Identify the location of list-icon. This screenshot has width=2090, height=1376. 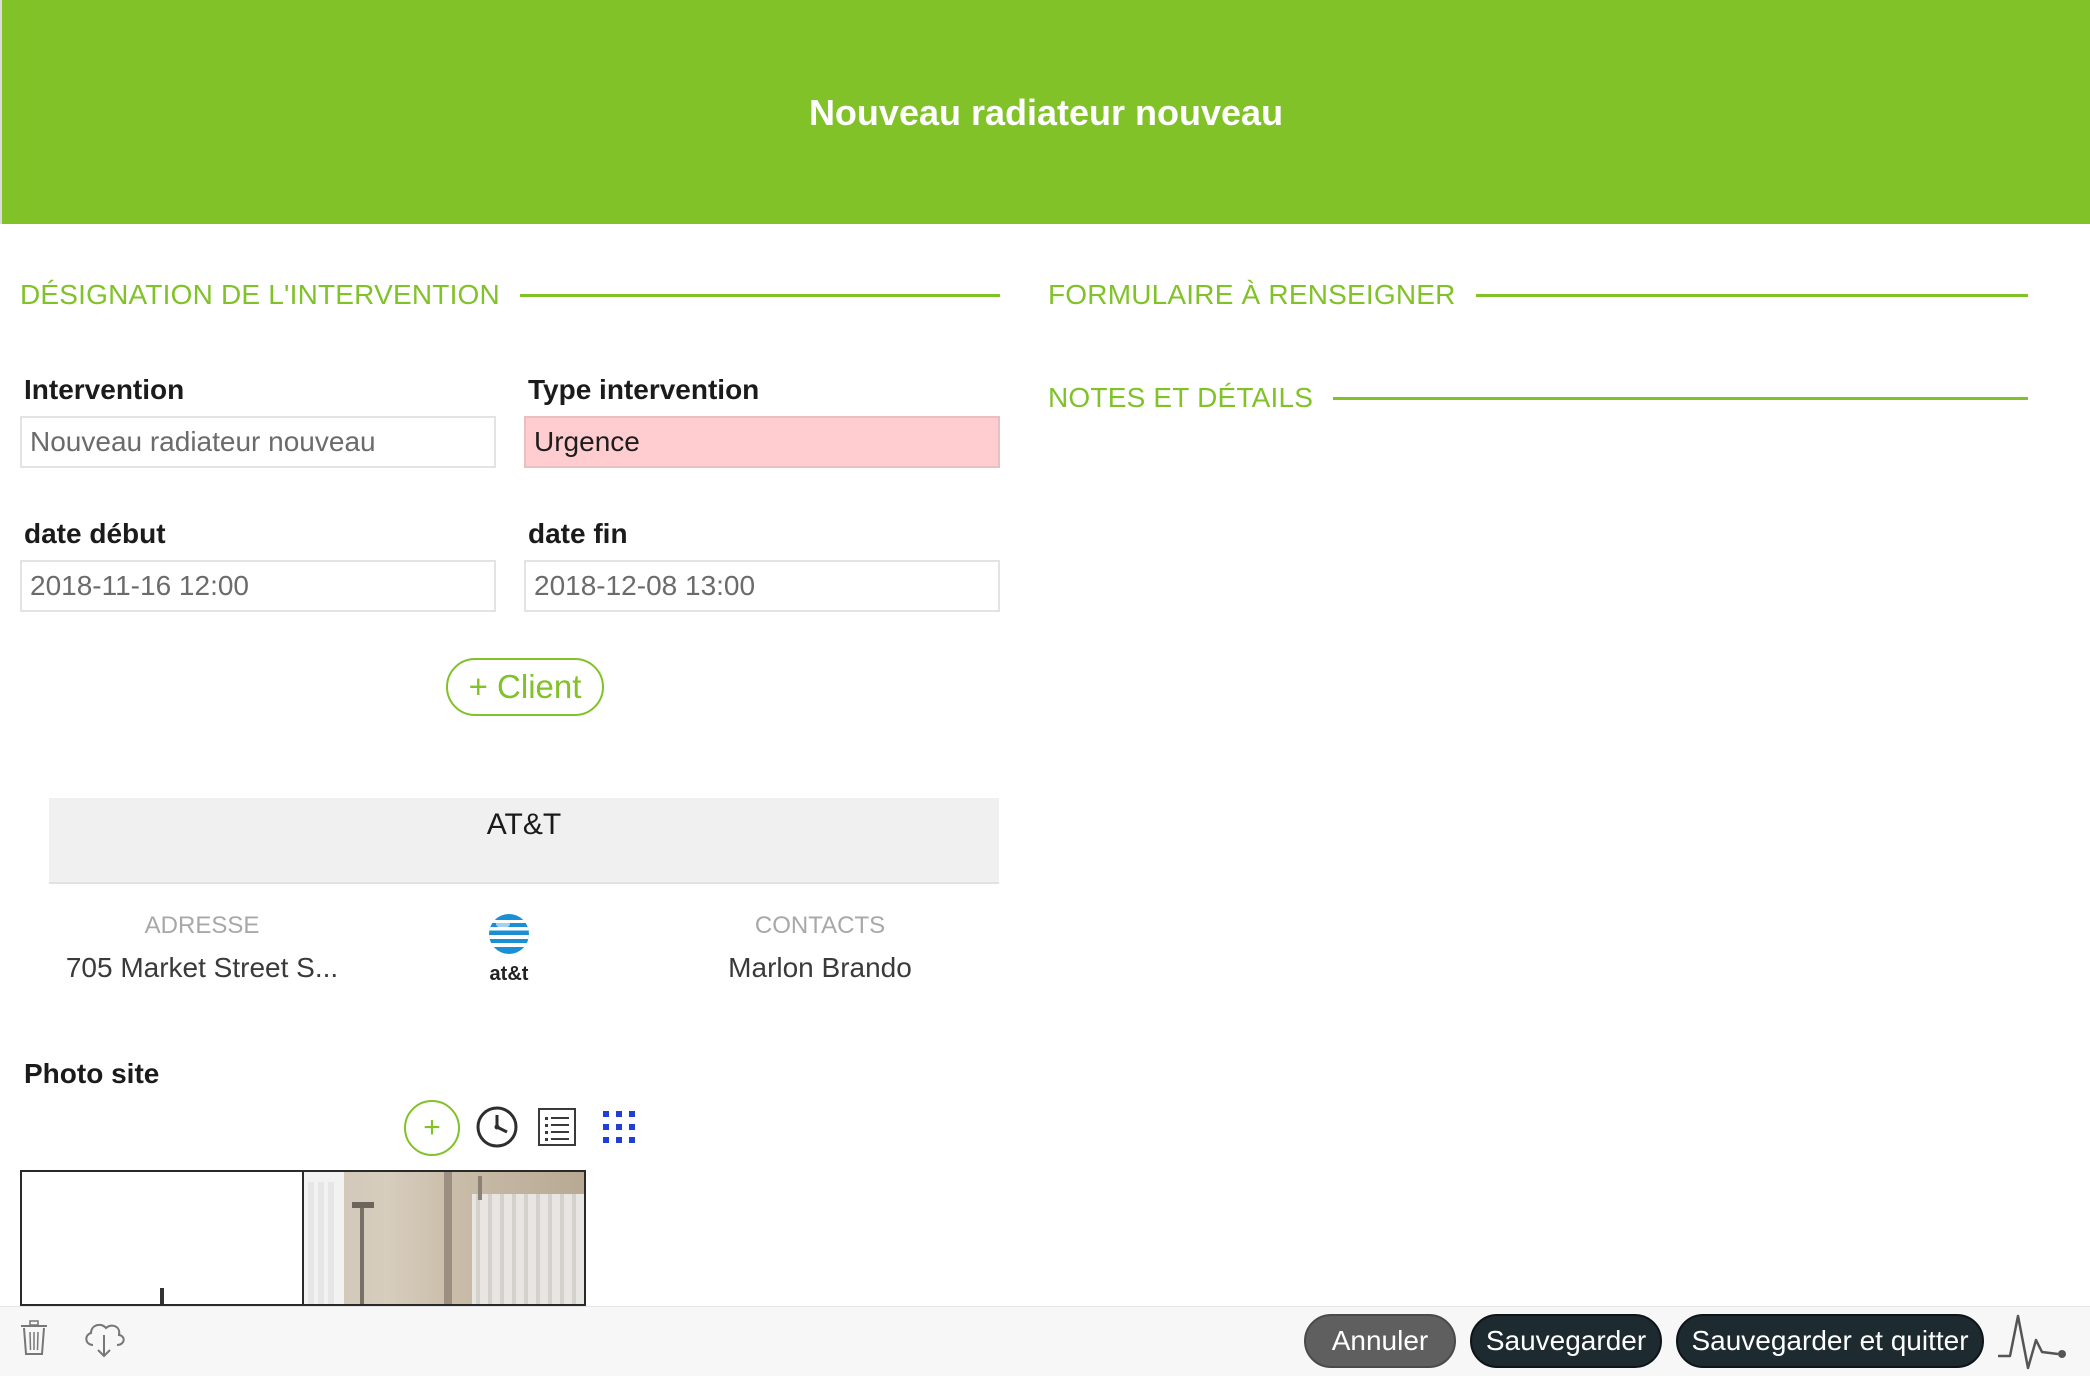
(557, 1127).